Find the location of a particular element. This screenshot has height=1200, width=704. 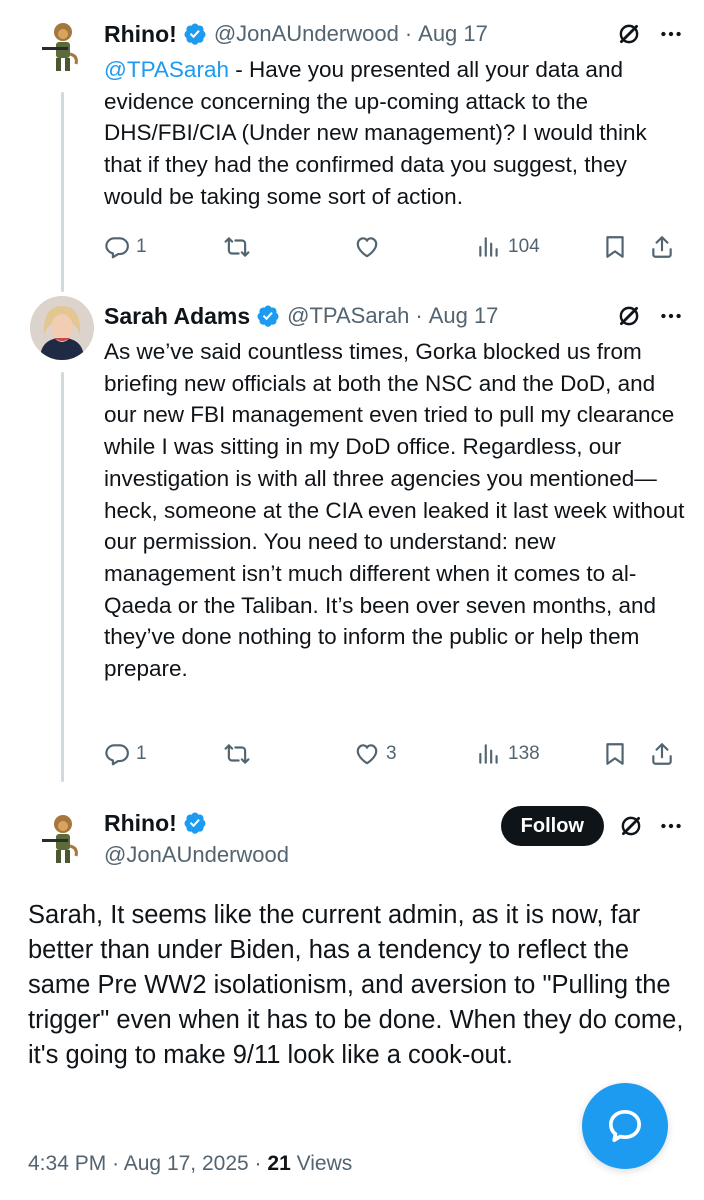

views-count: 138 is located at coordinates (524, 753).